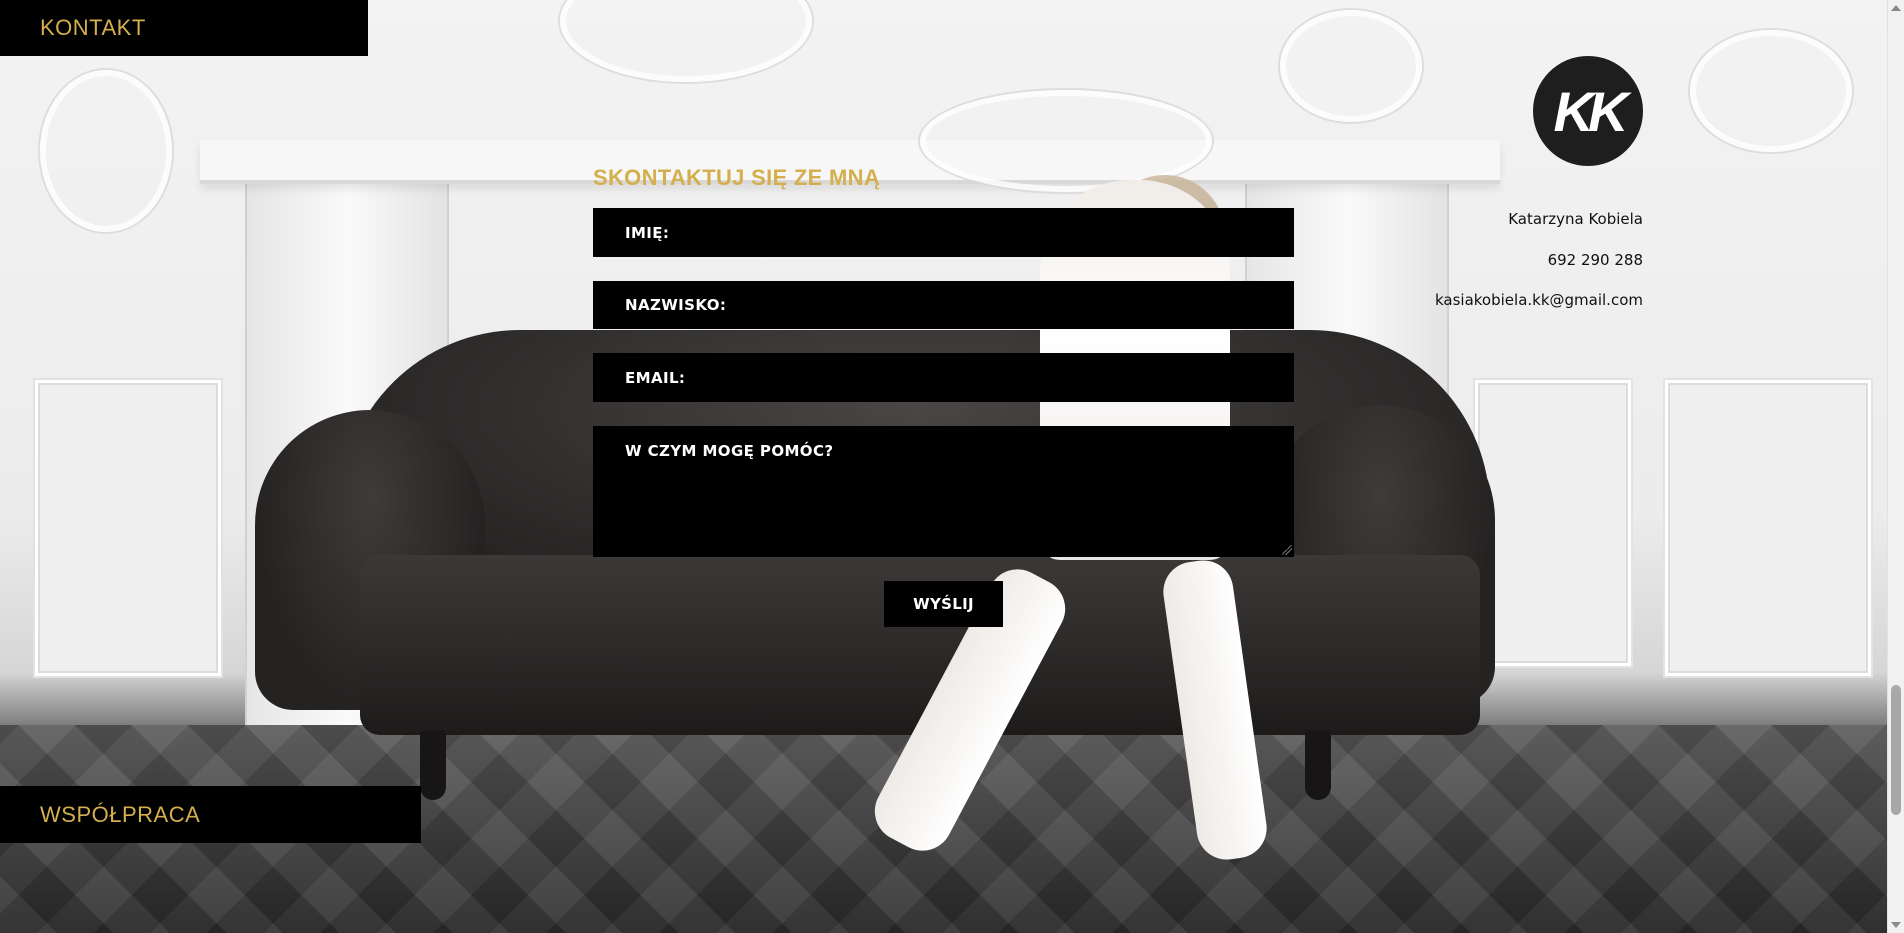 This screenshot has height=933, width=1904. I want to click on email-placeholder: EMAIL:, so click(655, 377).